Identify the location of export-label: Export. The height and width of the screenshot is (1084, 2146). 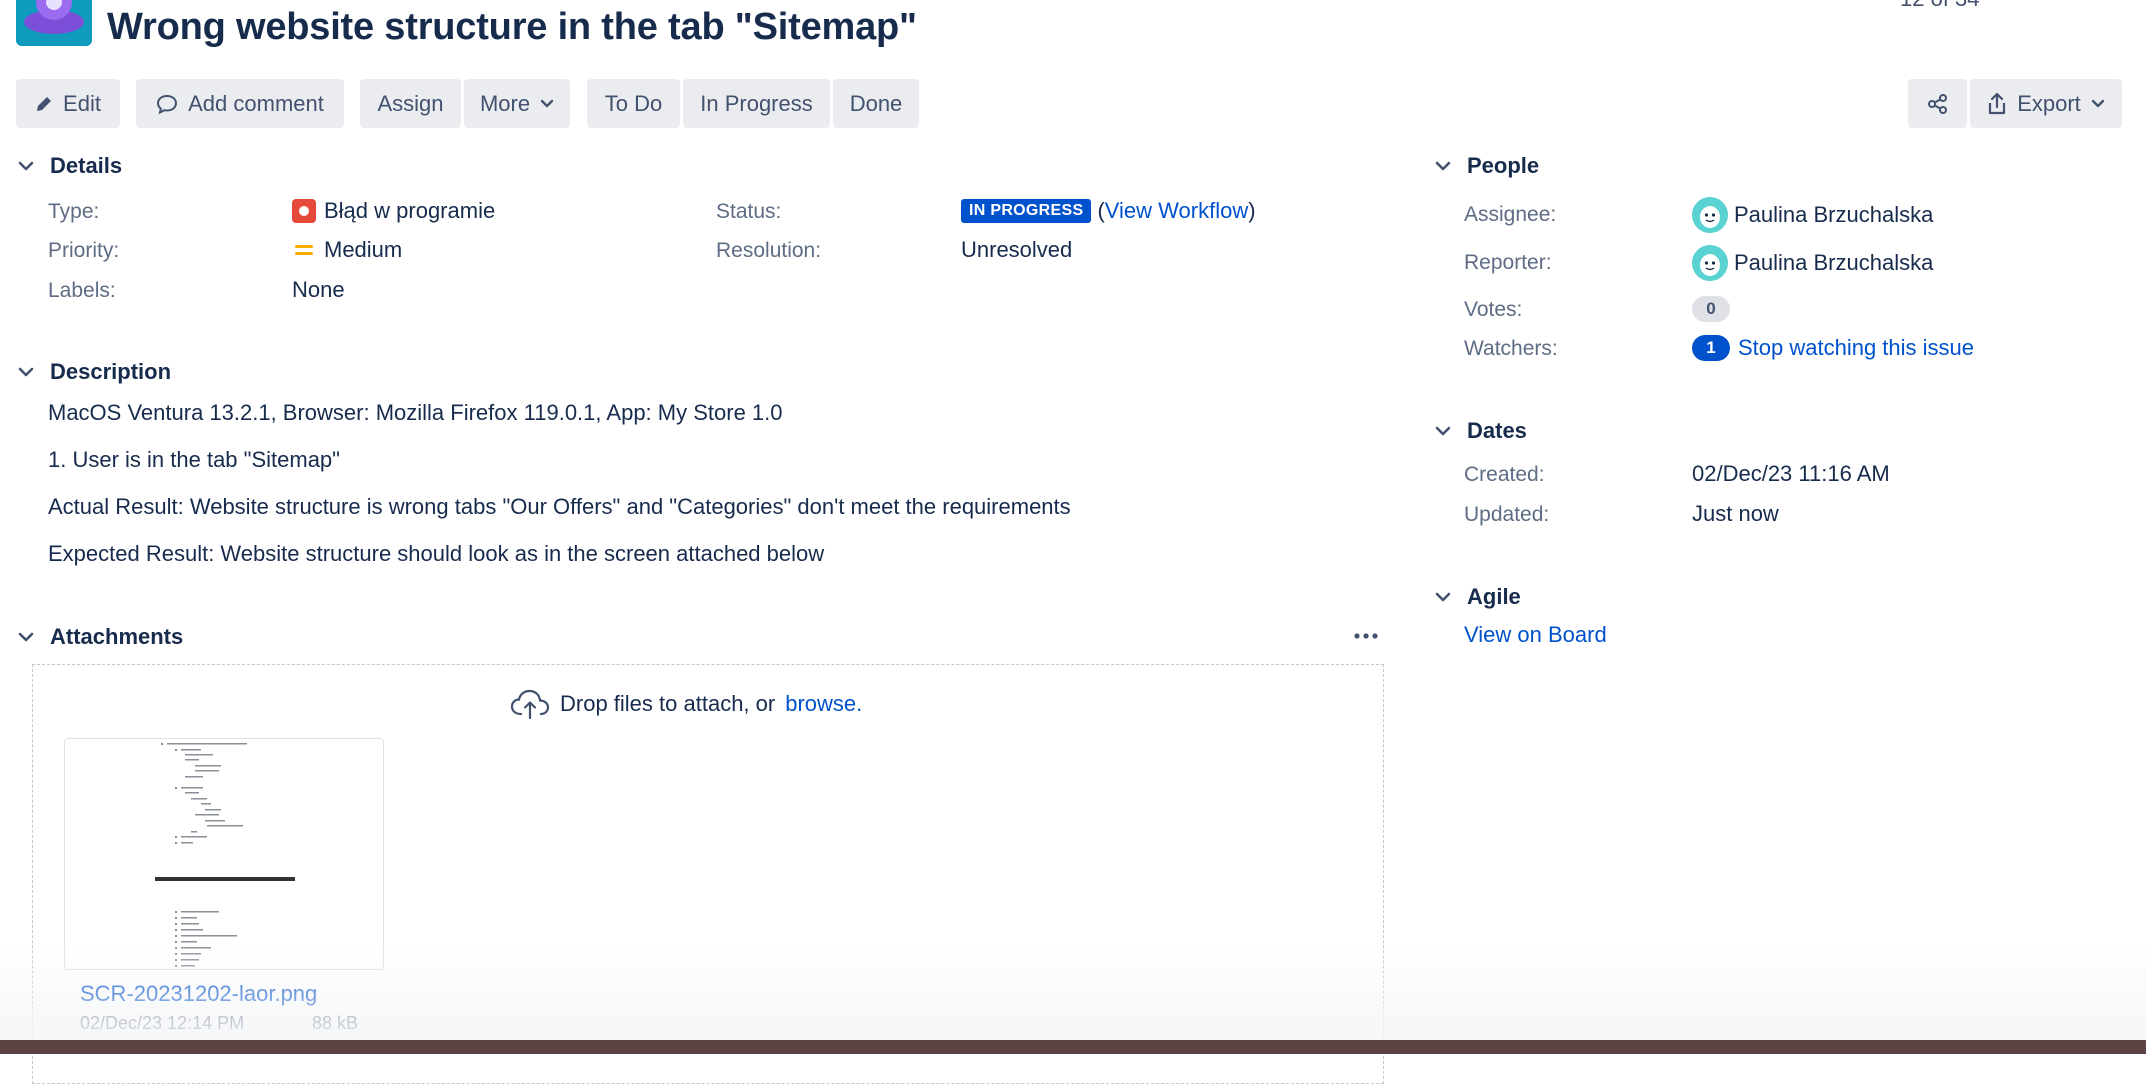
(2049, 103).